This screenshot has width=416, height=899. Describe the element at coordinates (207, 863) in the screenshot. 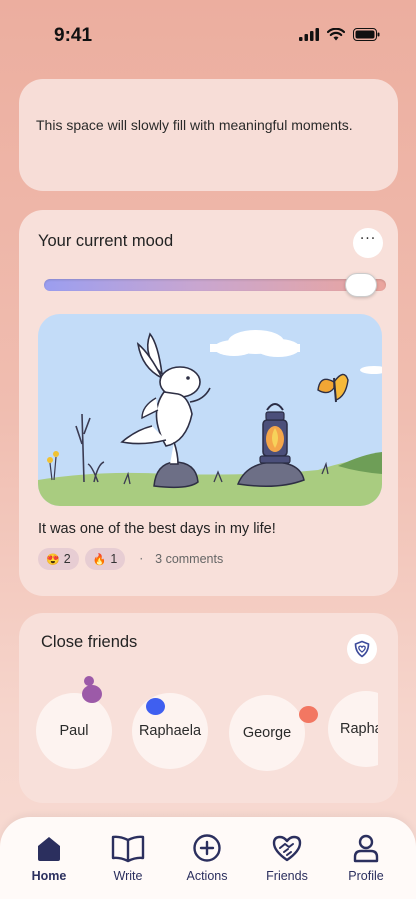

I see `tab-actions: Actions` at that location.